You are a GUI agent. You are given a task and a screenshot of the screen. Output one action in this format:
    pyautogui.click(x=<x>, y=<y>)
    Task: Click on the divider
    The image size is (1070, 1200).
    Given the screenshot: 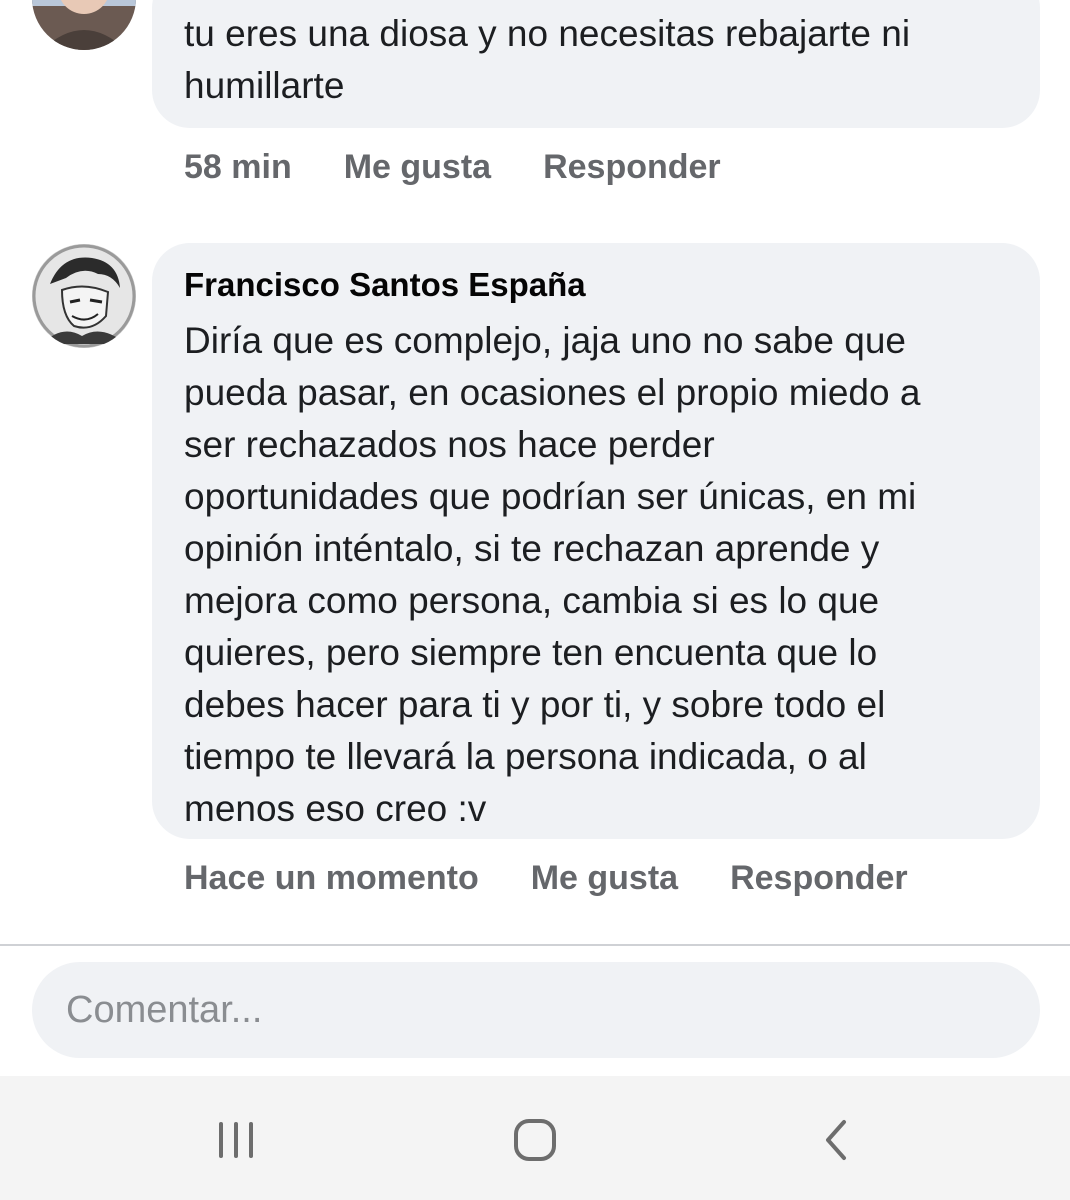 What is the action you would take?
    pyautogui.click(x=535, y=945)
    